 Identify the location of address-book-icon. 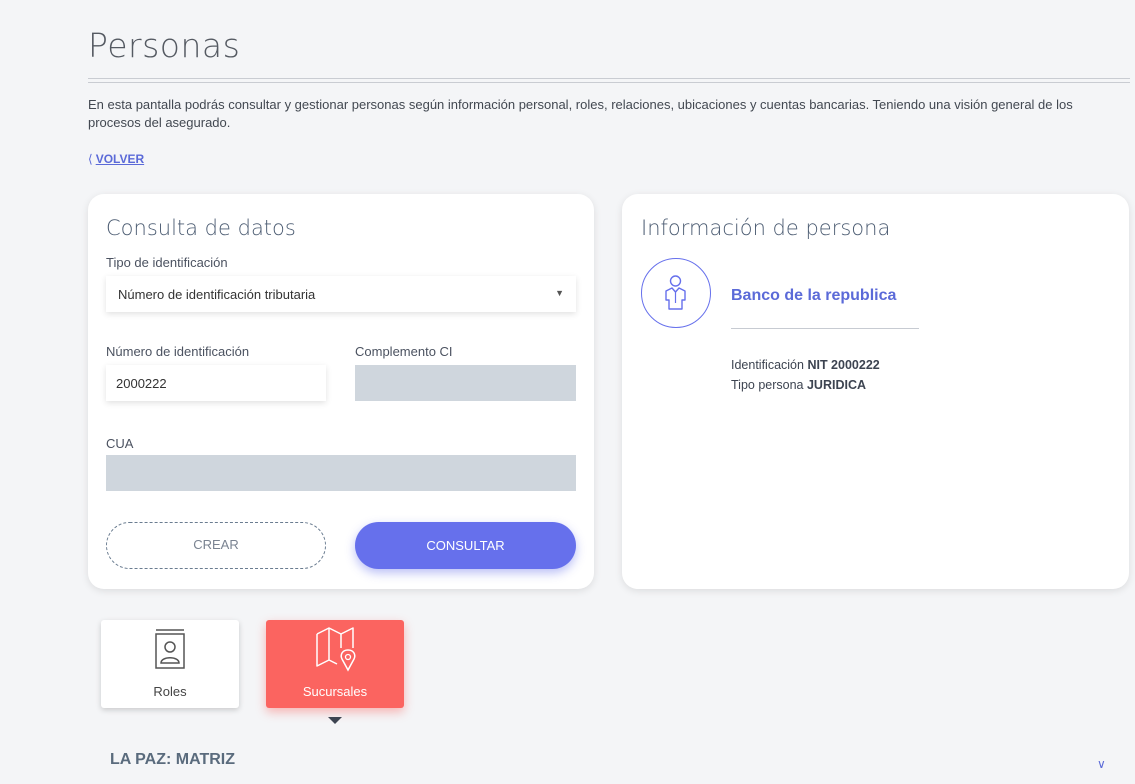
(170, 649).